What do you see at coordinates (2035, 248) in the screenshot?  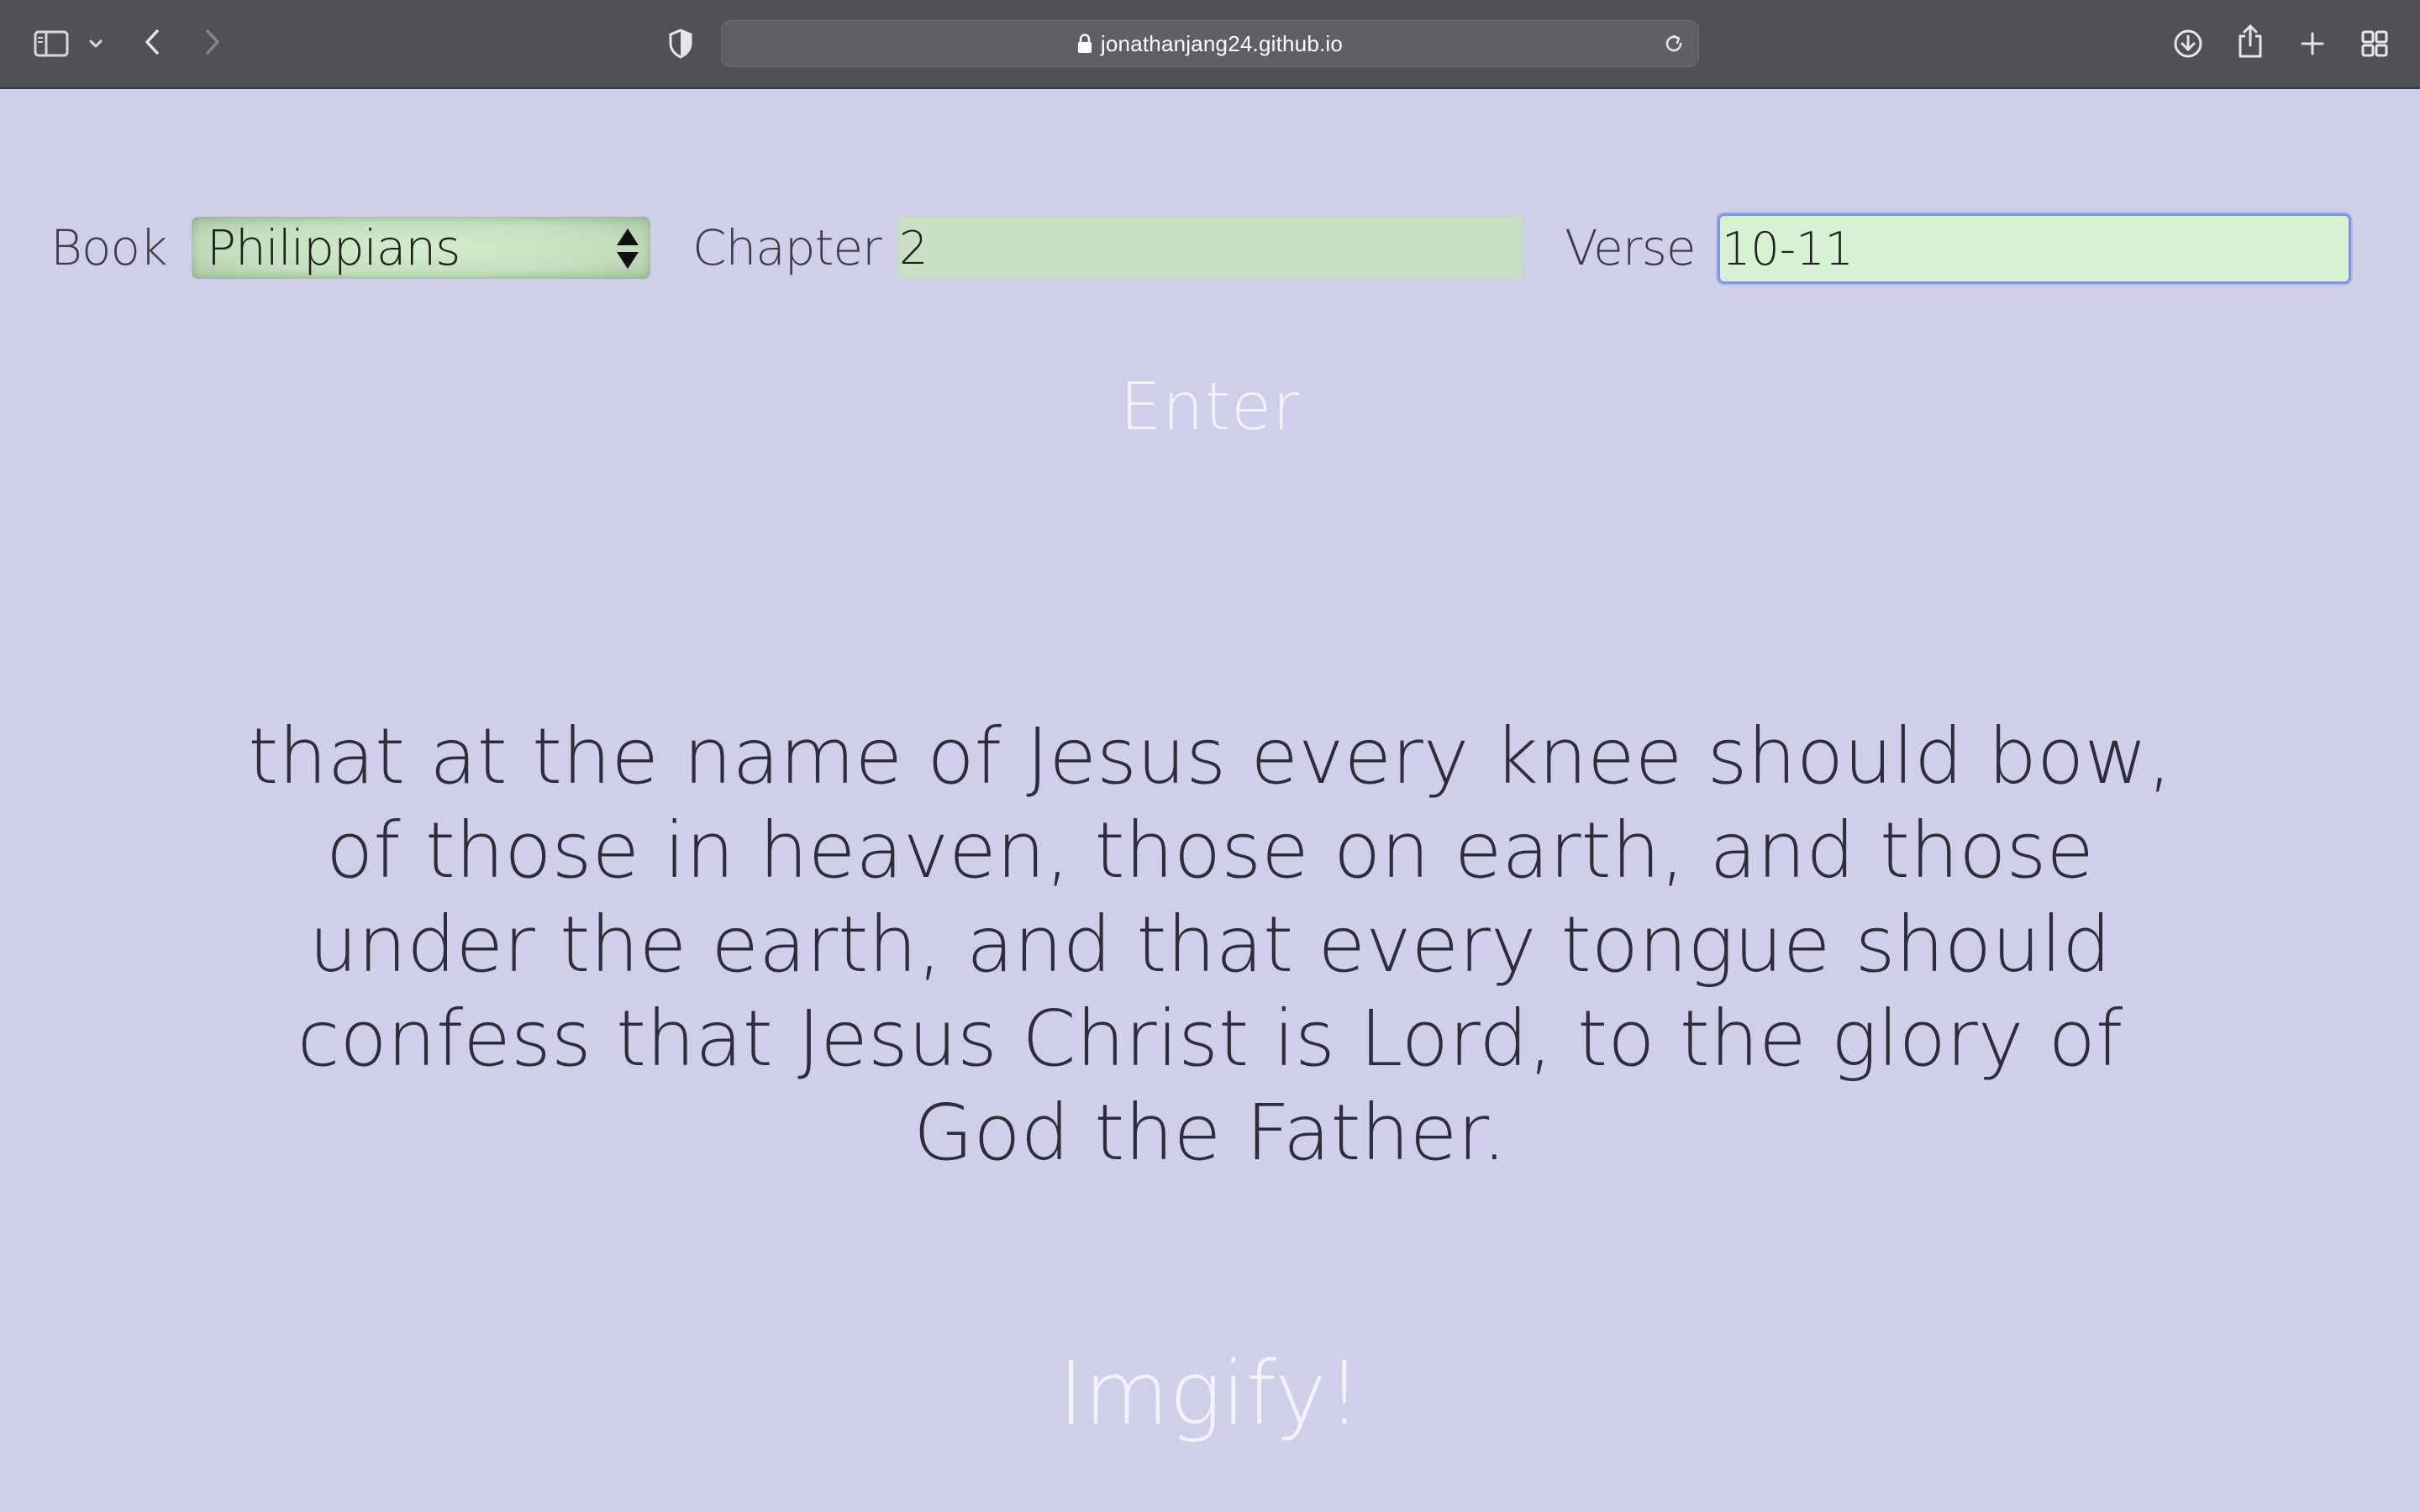 I see `verse-input: 10-11` at bounding box center [2035, 248].